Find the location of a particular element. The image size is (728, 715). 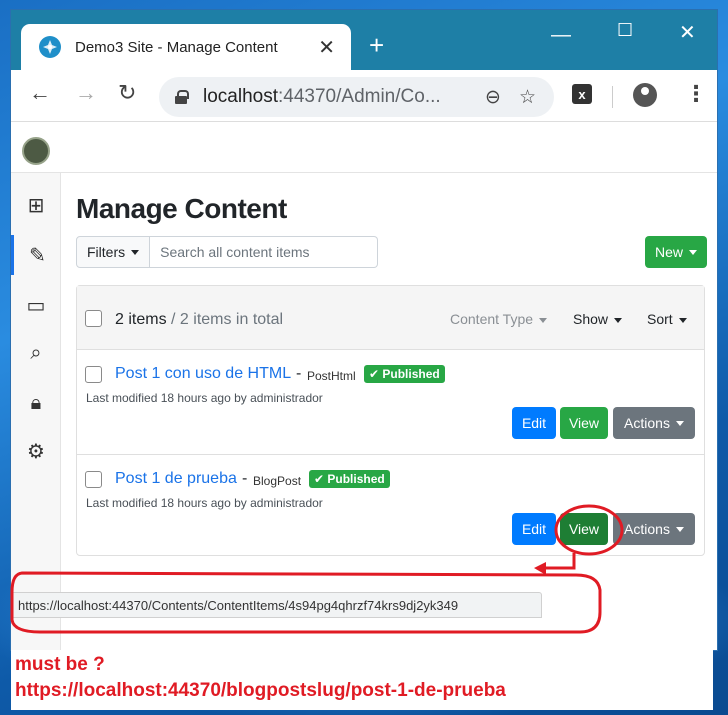

show-filter: Show is located at coordinates (598, 319).